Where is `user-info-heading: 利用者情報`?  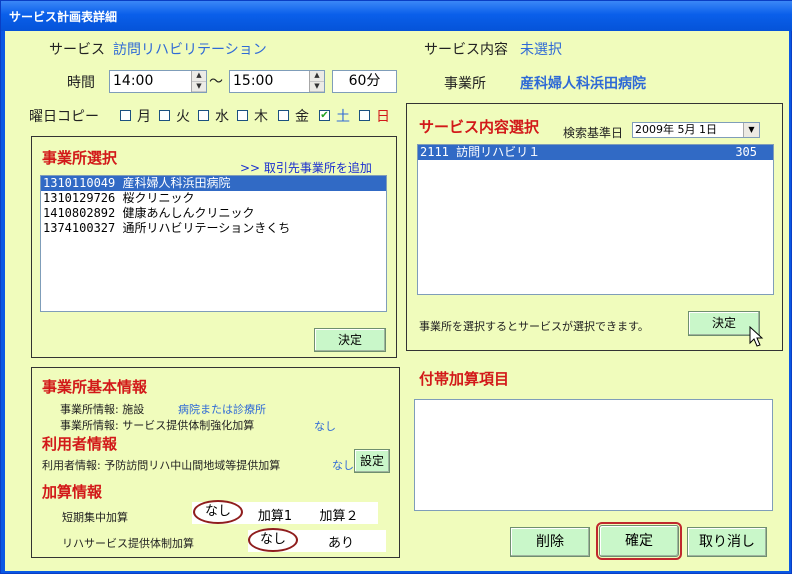 user-info-heading: 利用者情報 is located at coordinates (80, 444).